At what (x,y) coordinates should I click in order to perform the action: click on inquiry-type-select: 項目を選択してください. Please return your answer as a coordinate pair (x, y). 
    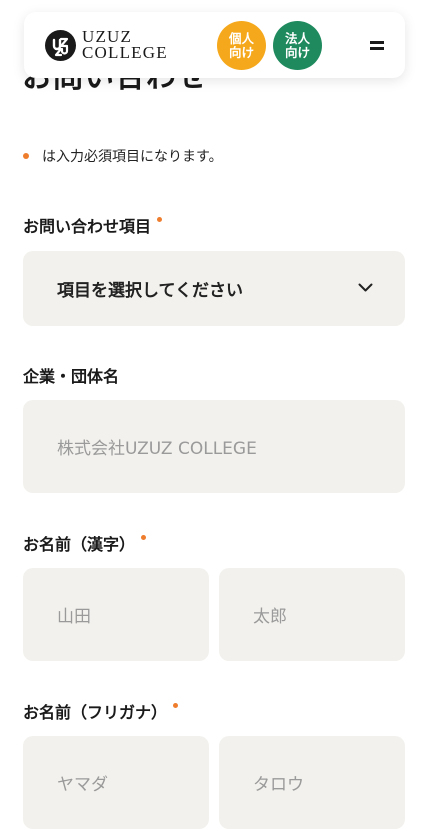
    Looking at the image, I should click on (214, 288).